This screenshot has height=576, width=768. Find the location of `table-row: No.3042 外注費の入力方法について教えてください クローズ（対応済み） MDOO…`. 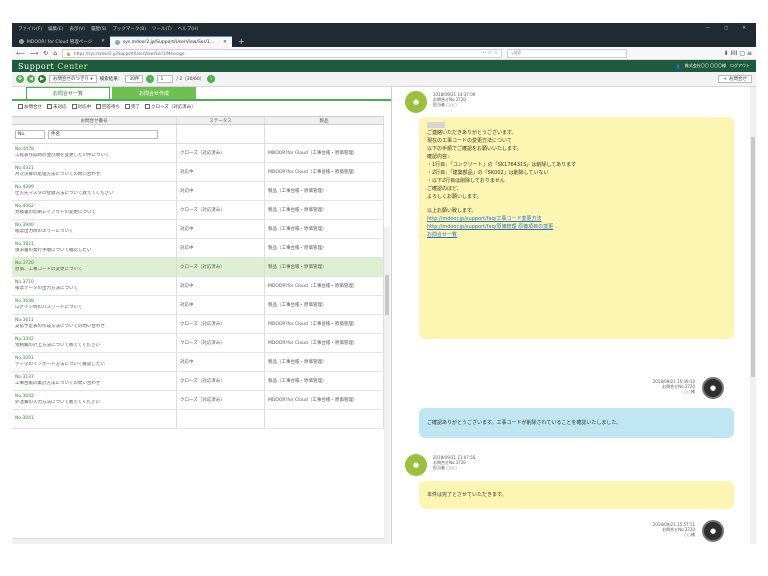

table-row: No.3042 外注費の入力方法について教えてください クローズ（対応済み） MDOO… is located at coordinates (198, 400).